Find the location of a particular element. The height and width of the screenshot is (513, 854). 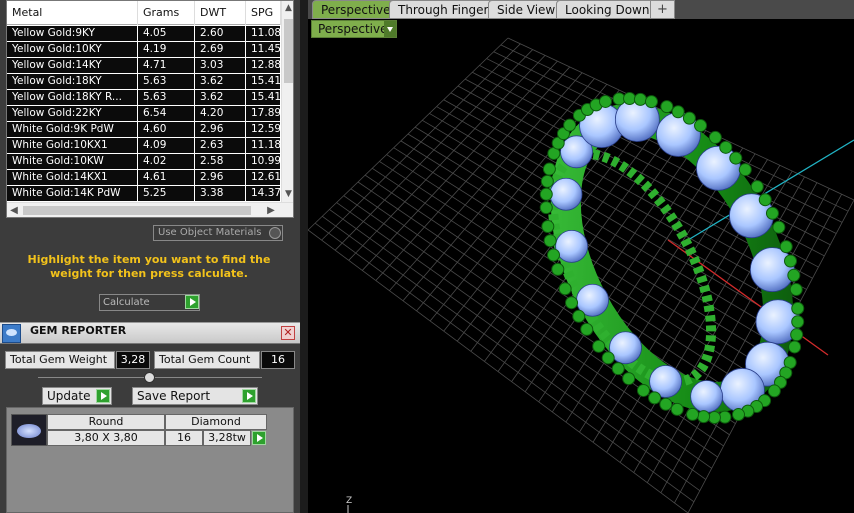

grams-cell: 4.05 is located at coordinates (166, 33).